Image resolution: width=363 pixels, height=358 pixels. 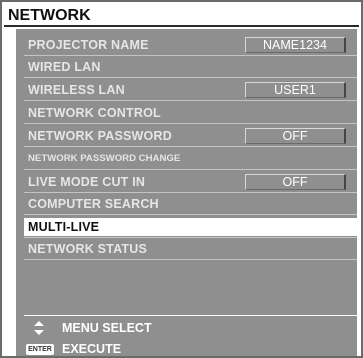 I want to click on menu-item-network-password-change: NETWORK PASSWORD CHANGE, so click(x=190, y=159).